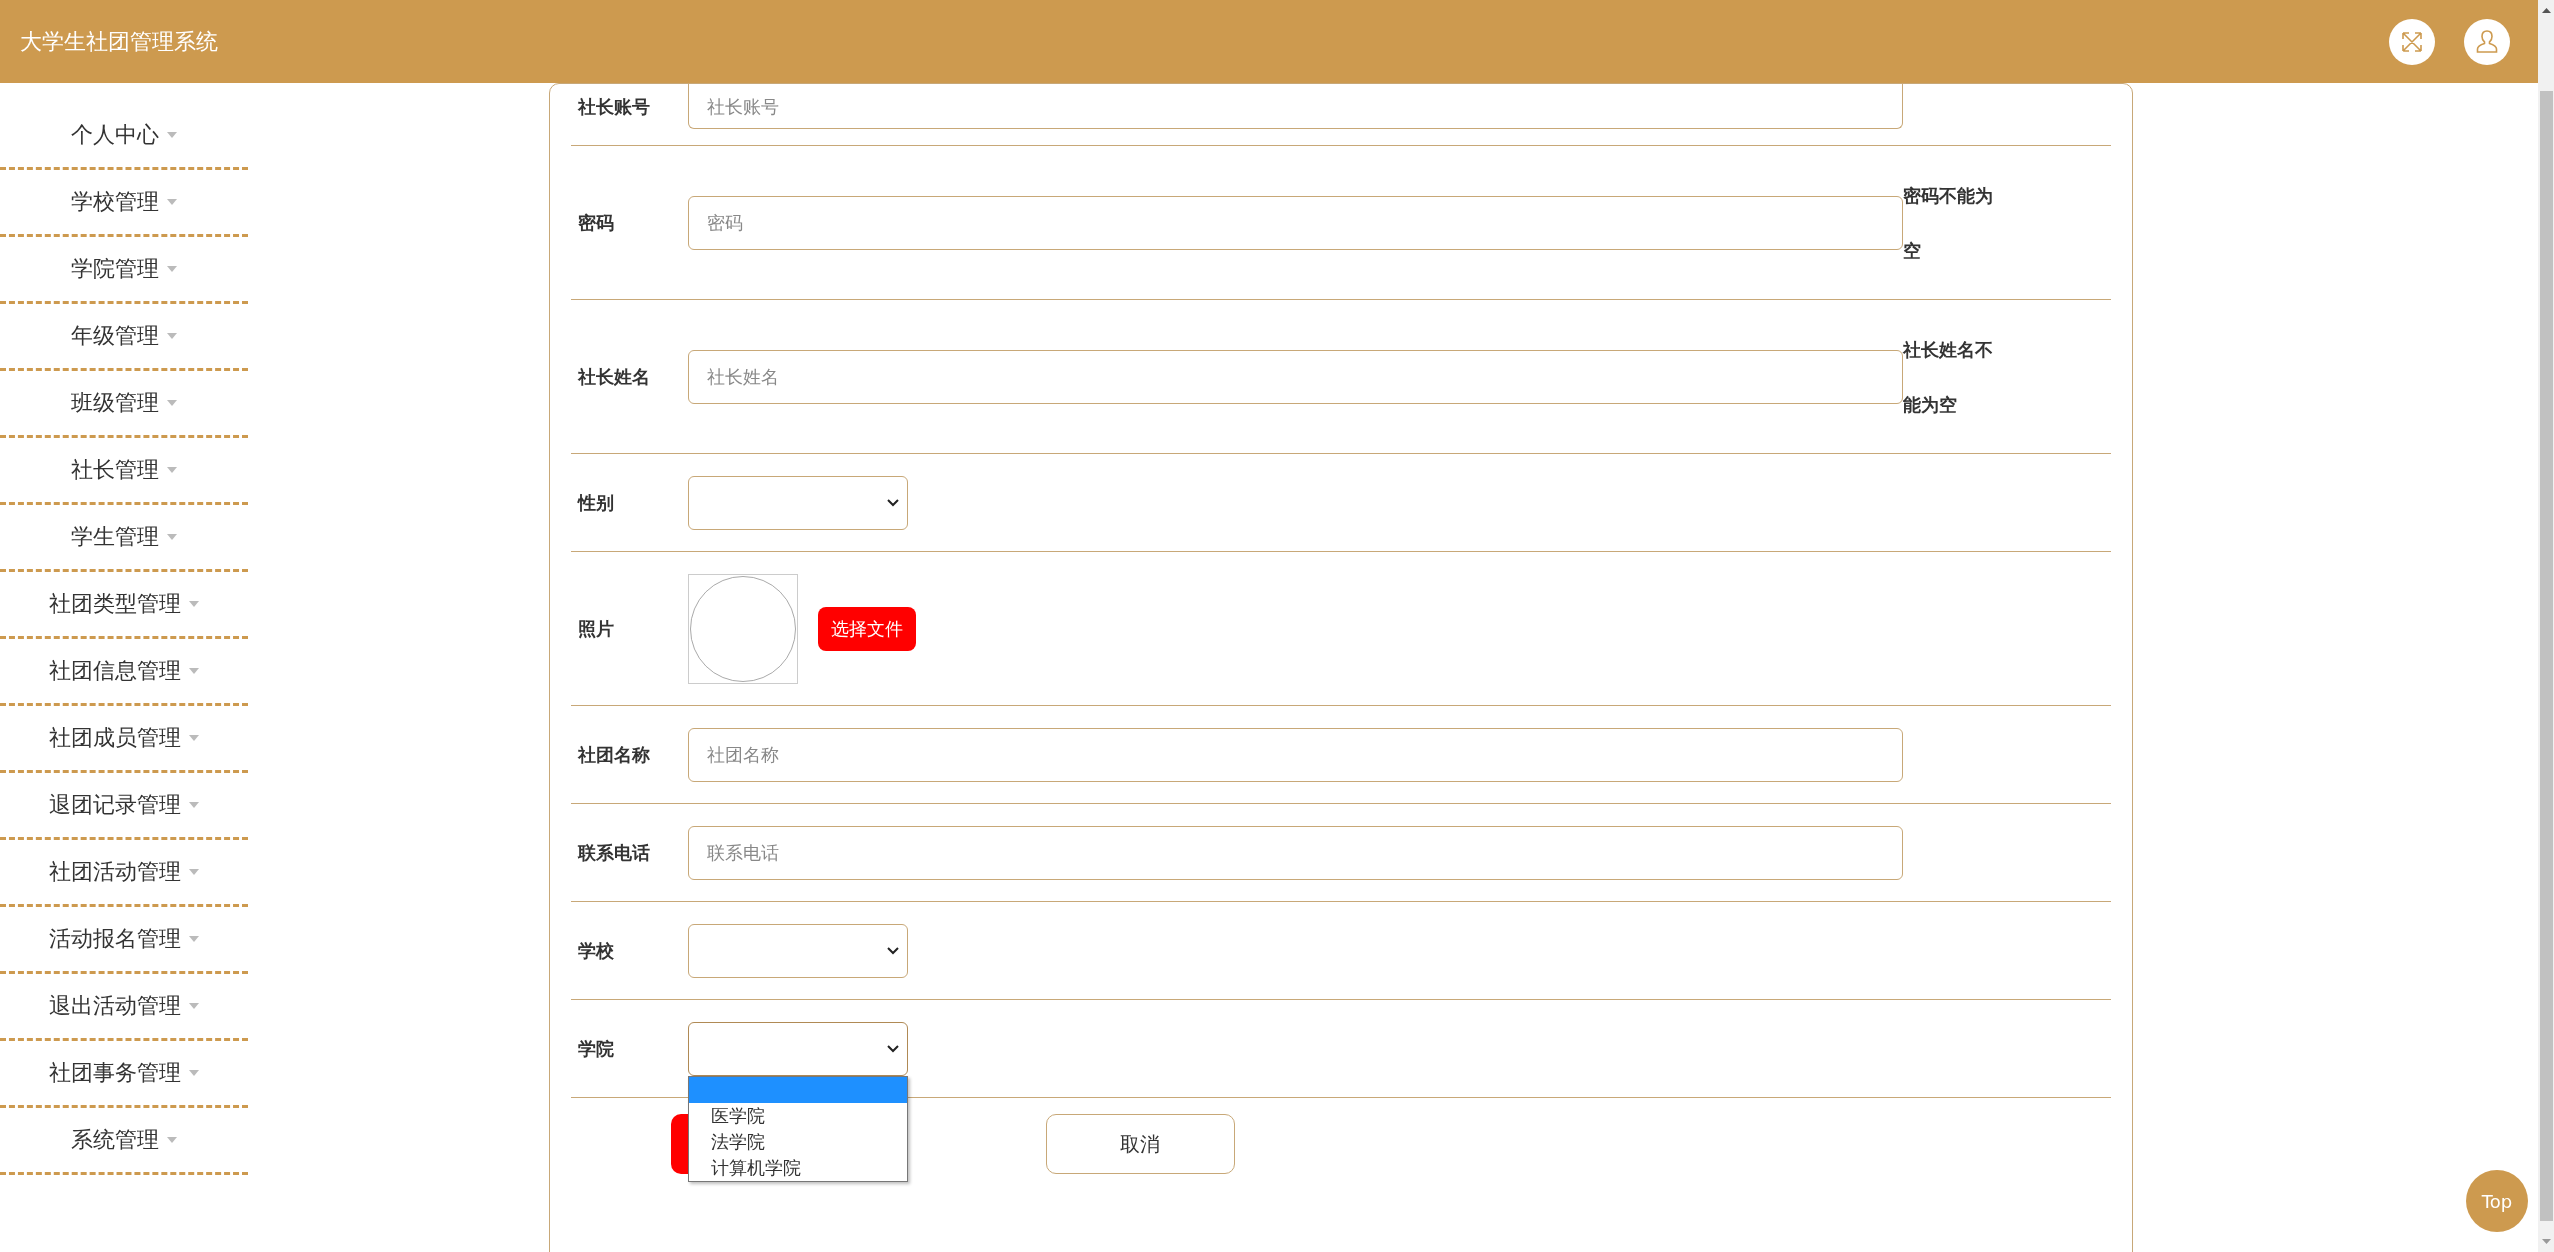 Image resolution: width=2554 pixels, height=1252 pixels. What do you see at coordinates (2546, 10) in the screenshot?
I see `scroll-up-arrow-icon` at bounding box center [2546, 10].